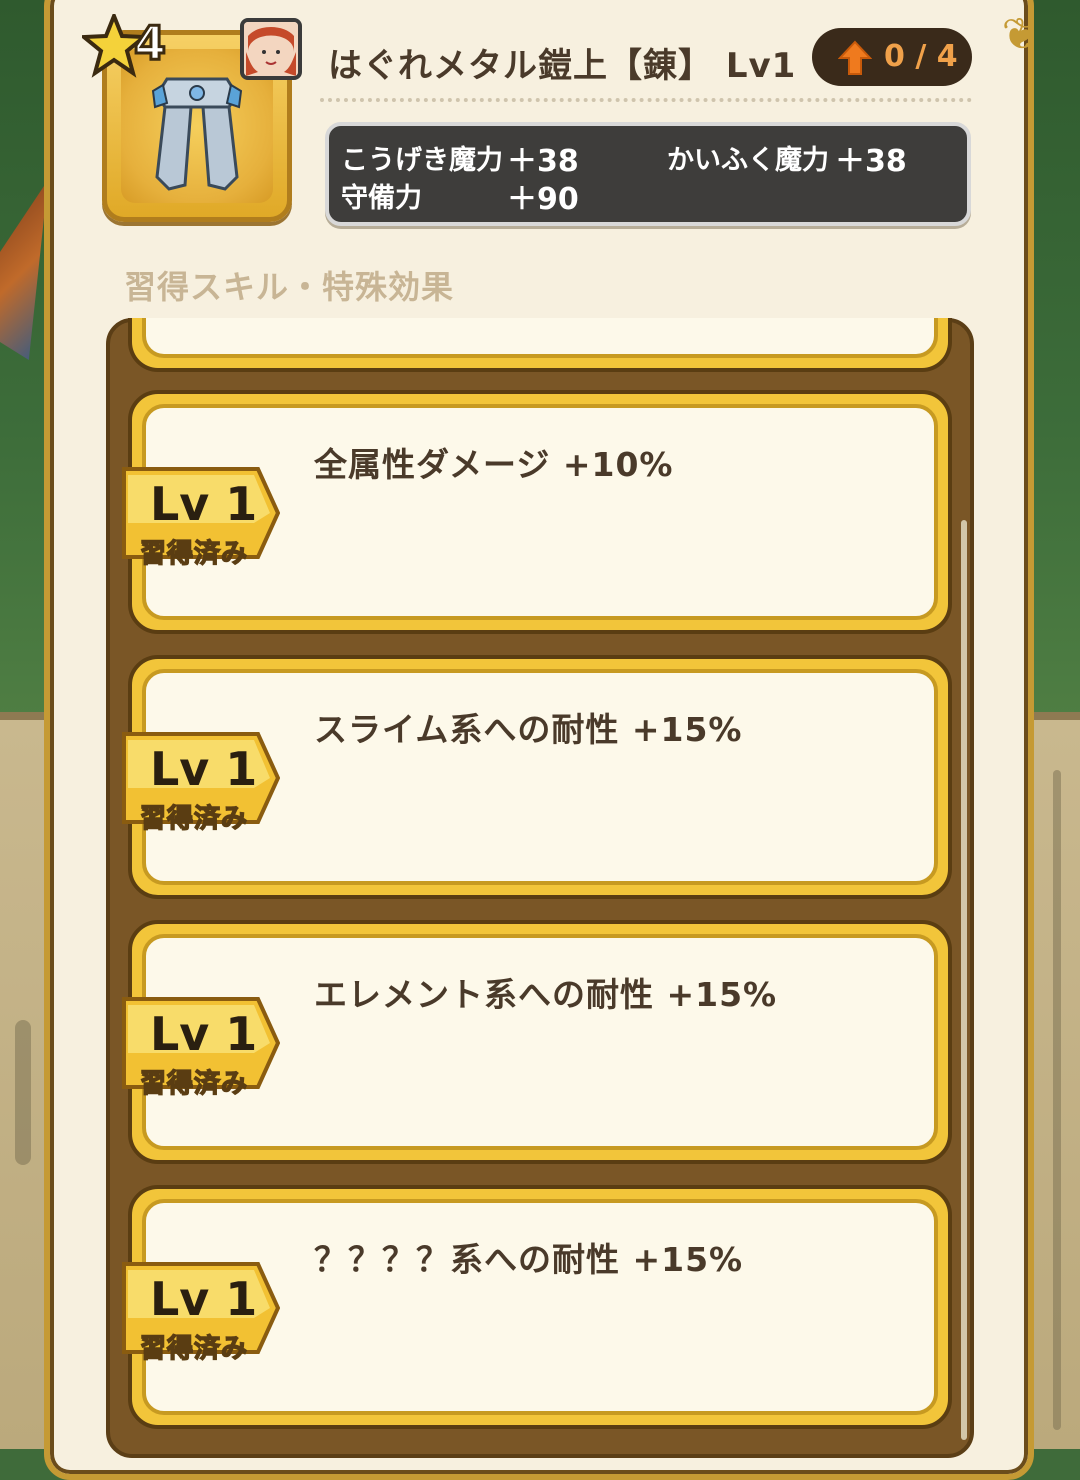 The image size is (1080, 1480). Describe the element at coordinates (546, 994) in the screenshot. I see `skill-text: エレメント系への耐性 +15%` at that location.